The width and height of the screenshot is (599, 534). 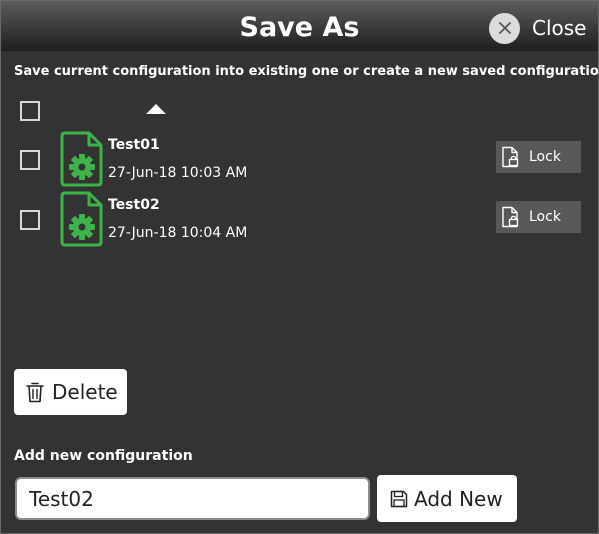 I want to click on config-date: 27-Jun-18 10:04 AM, so click(x=178, y=233).